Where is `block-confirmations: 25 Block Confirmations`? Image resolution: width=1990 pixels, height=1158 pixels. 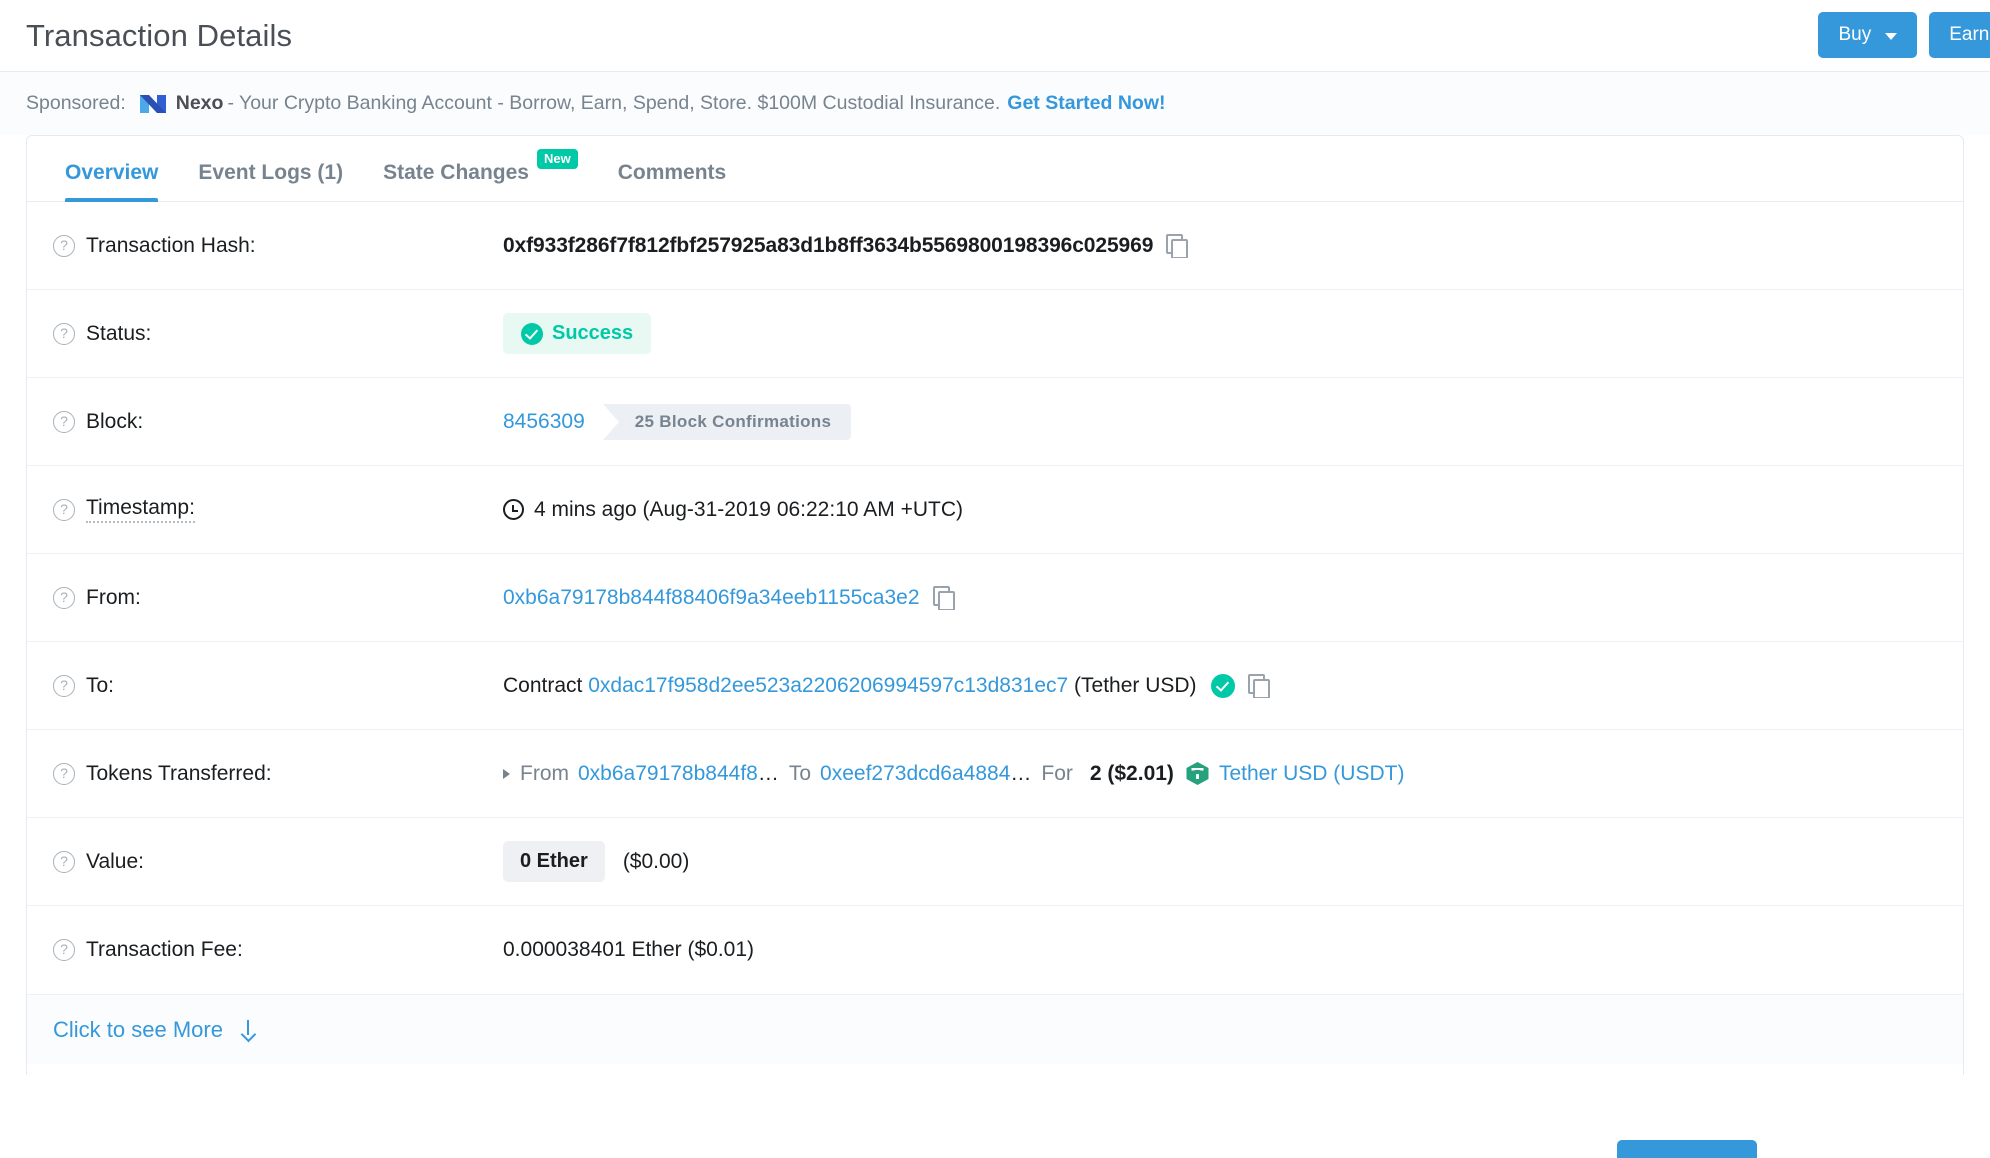 block-confirmations: 25 Block Confirmations is located at coordinates (727, 421).